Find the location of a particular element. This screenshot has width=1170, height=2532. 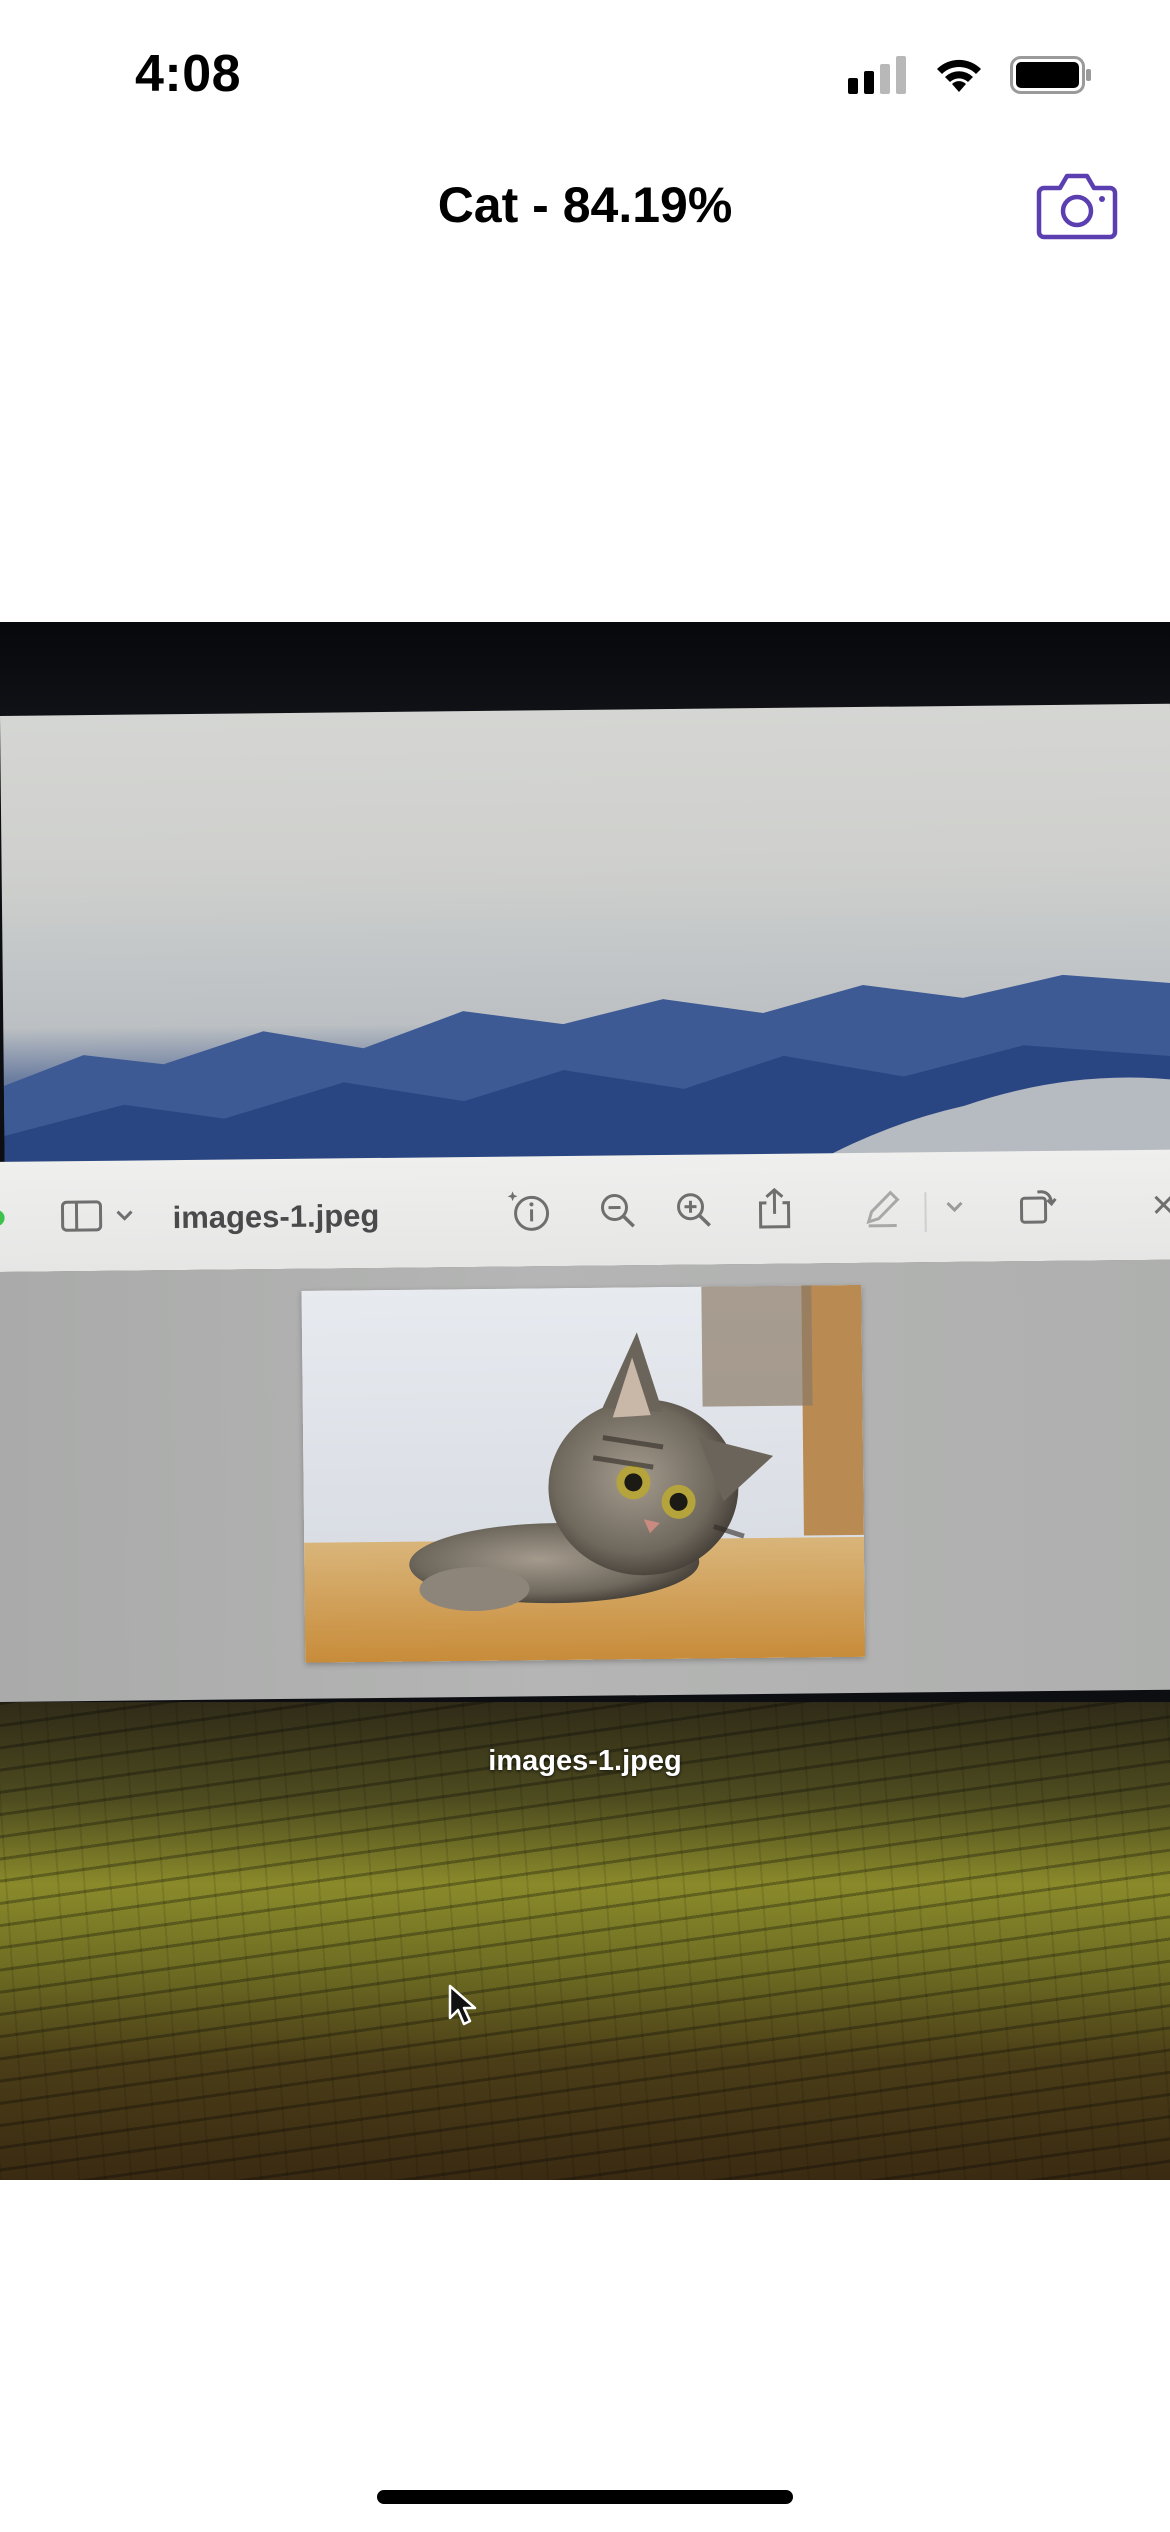

status-icons is located at coordinates (970, 75).